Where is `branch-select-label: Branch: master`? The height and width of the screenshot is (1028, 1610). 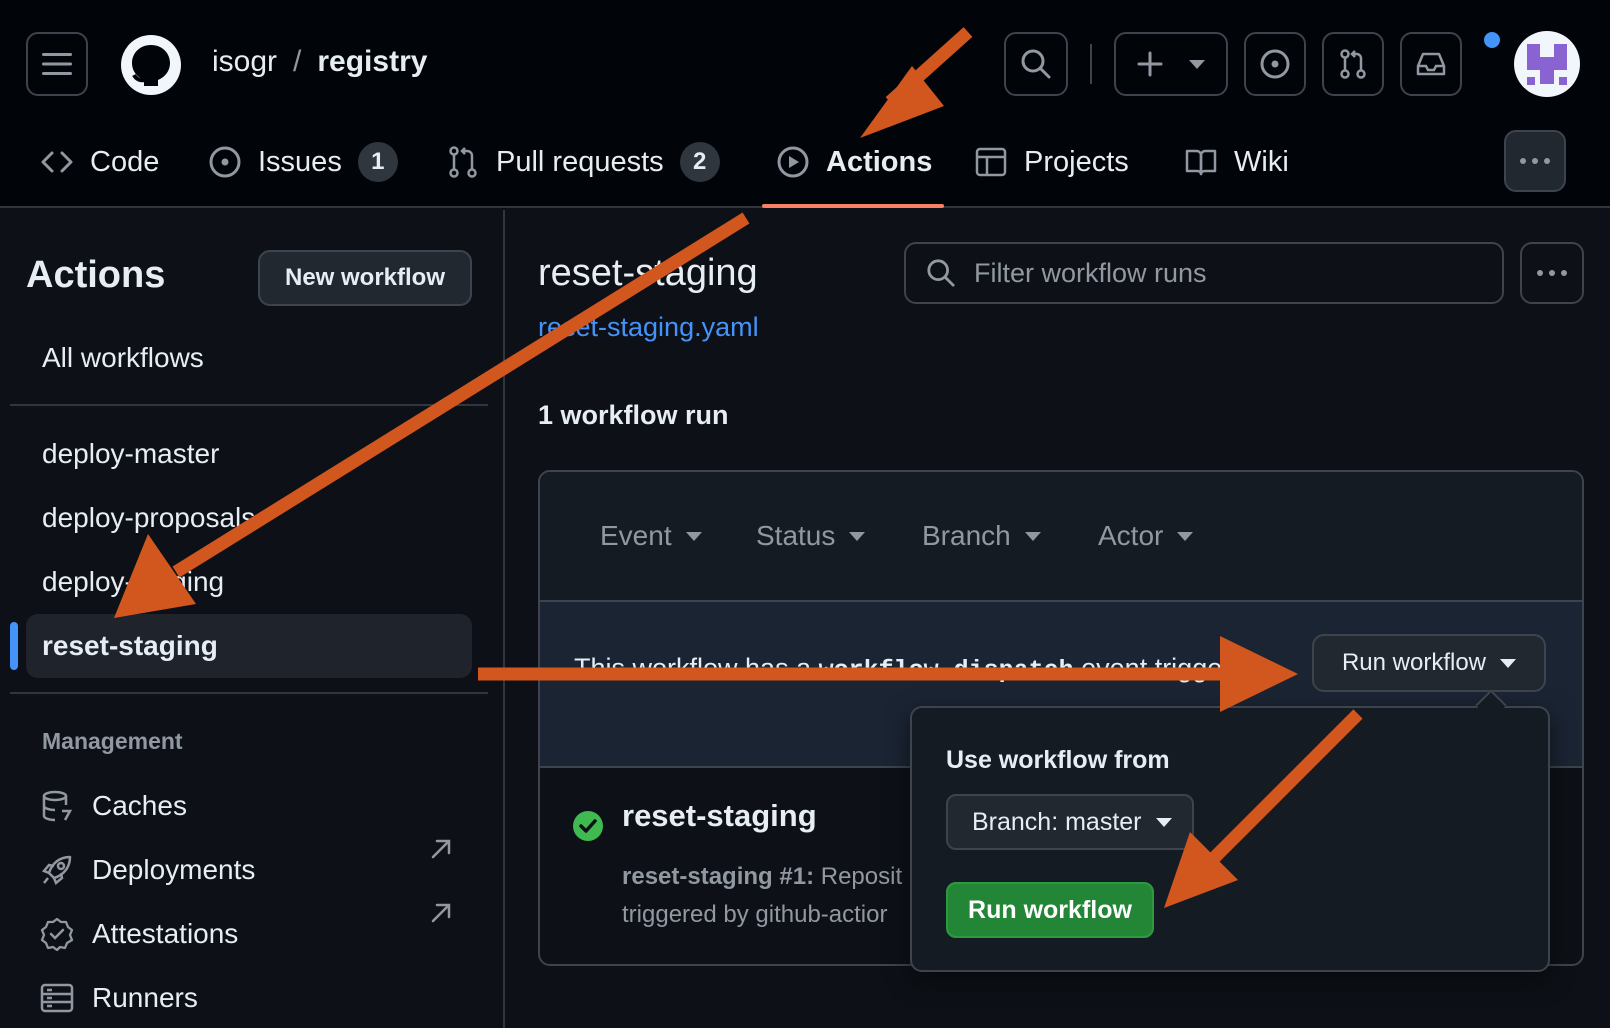
branch-select-label: Branch: master is located at coordinates (1057, 821).